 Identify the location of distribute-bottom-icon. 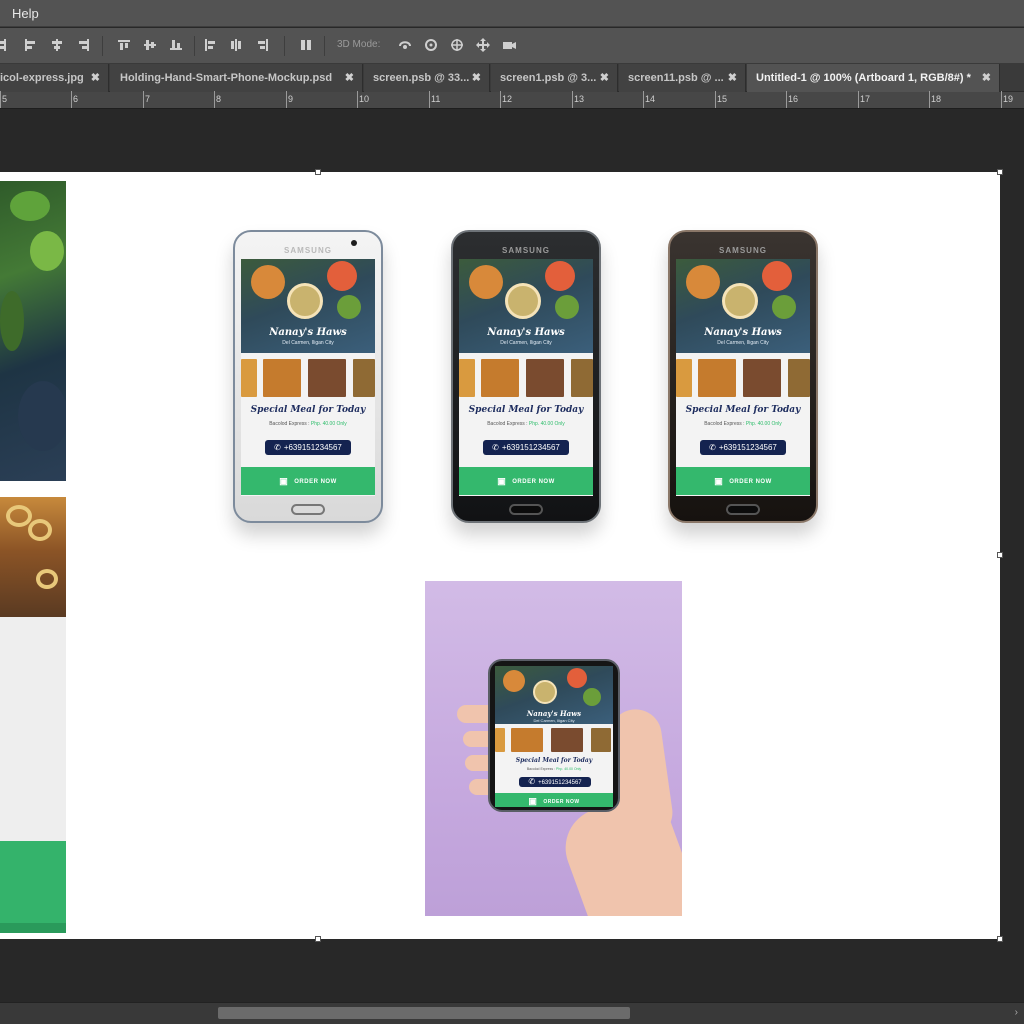
(176, 45).